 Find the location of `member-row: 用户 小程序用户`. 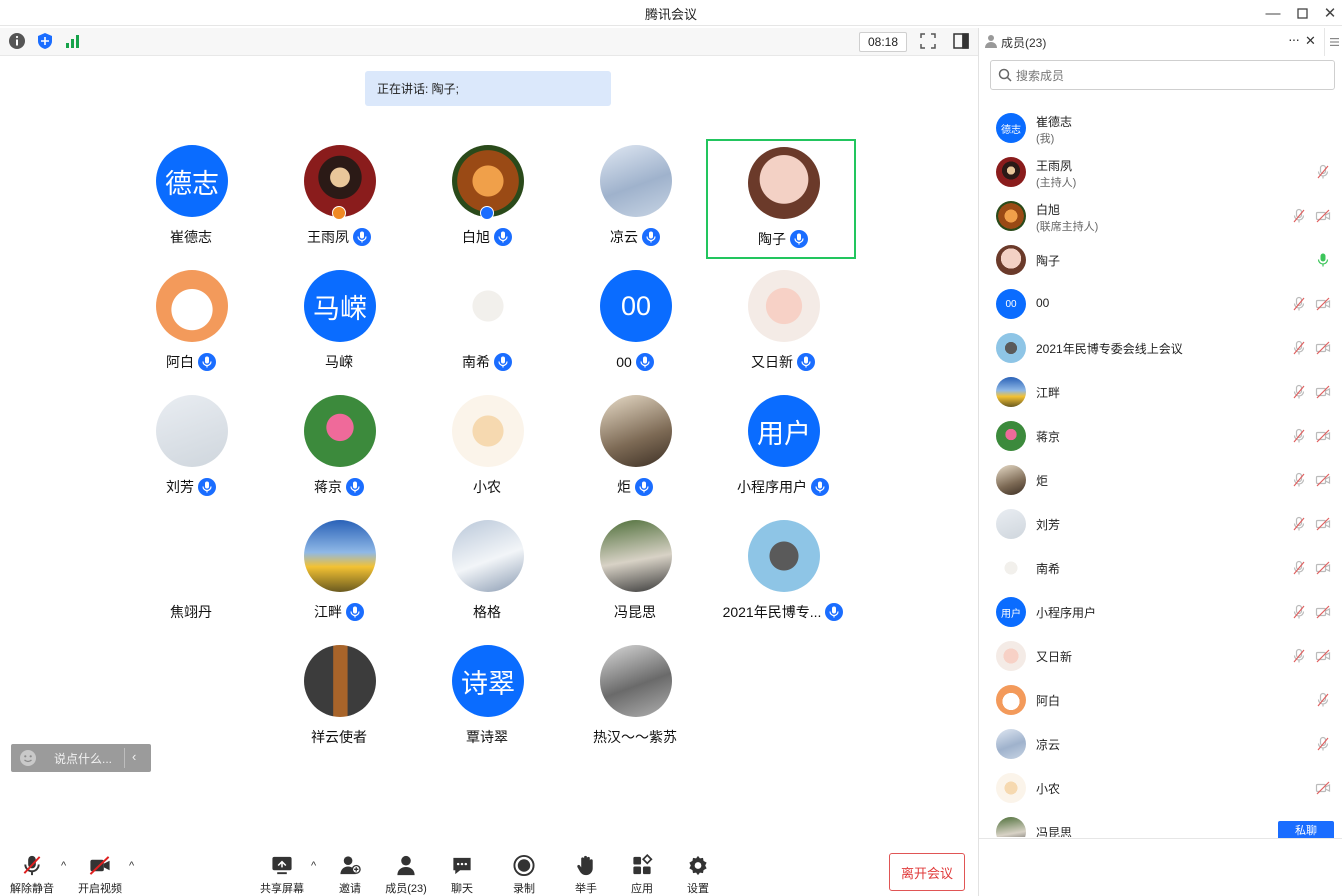

member-row: 用户 小程序用户 is located at coordinates (1160, 612).